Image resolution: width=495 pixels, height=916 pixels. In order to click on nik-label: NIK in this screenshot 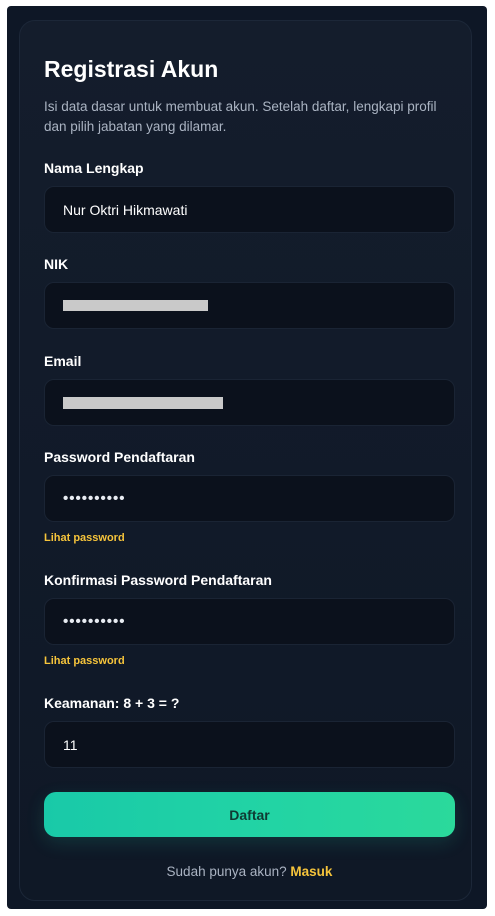, I will do `click(56, 264)`.